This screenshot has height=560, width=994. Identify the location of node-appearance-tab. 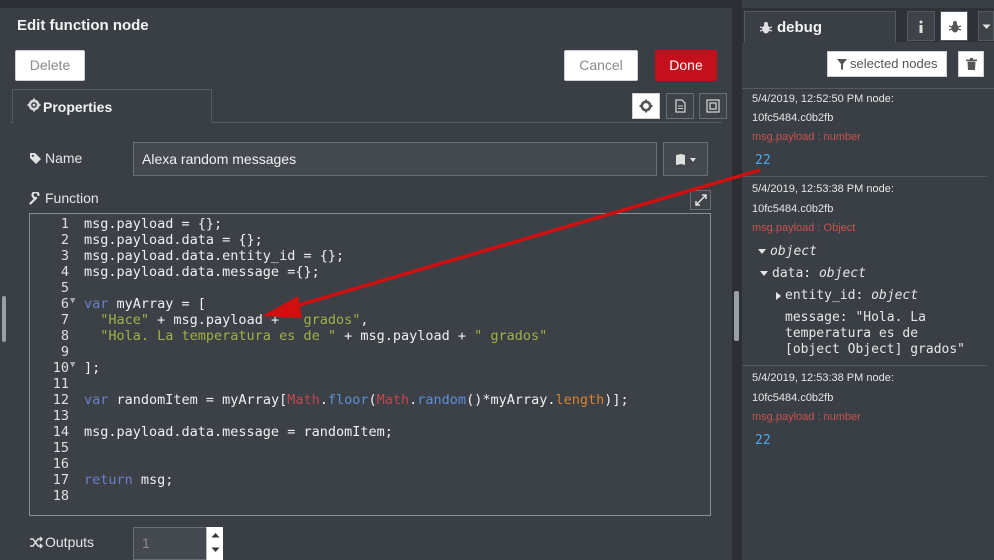
(713, 106).